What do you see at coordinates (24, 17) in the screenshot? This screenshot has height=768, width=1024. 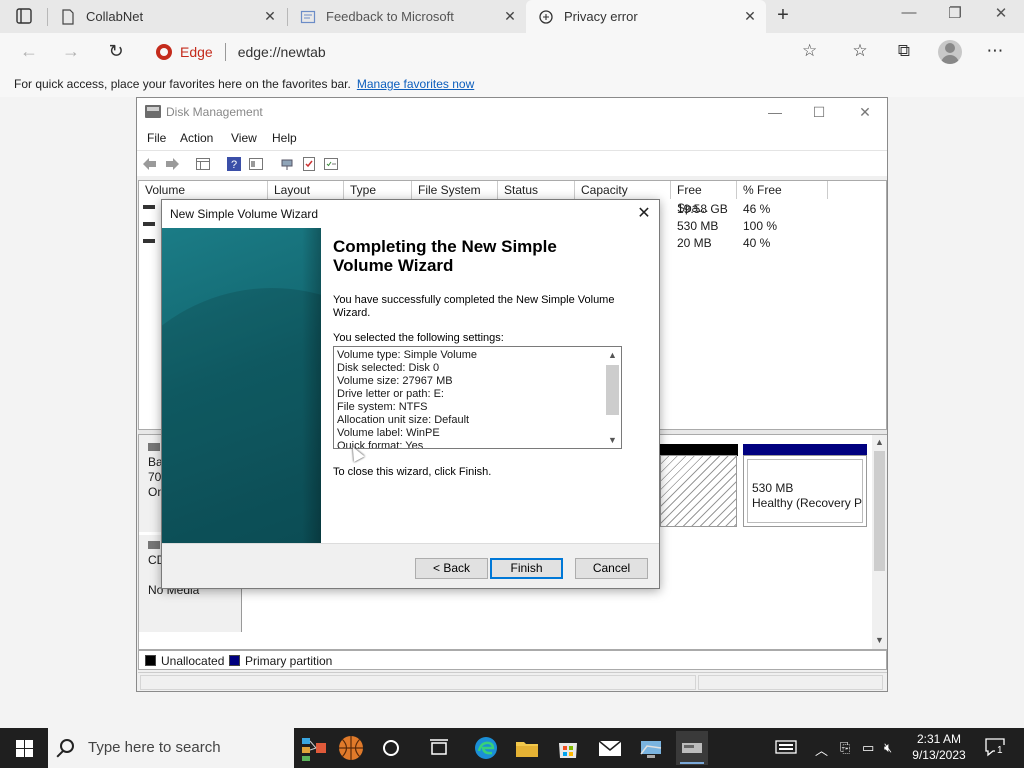 I see `tab-actions-icon` at bounding box center [24, 17].